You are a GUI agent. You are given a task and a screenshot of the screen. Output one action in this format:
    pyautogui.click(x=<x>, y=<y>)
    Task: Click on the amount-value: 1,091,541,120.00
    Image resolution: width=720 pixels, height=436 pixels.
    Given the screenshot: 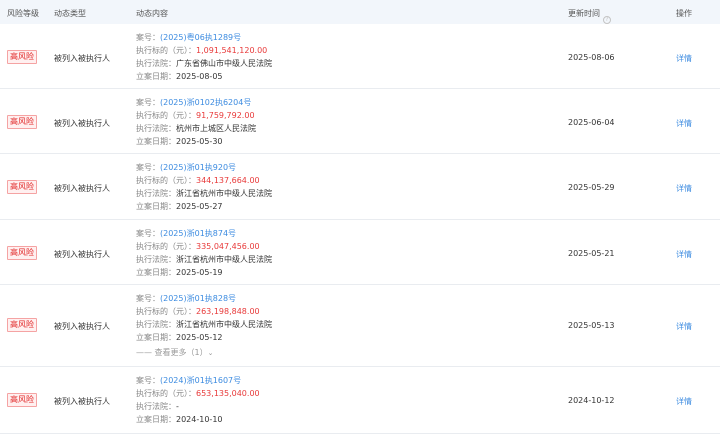 What is the action you would take?
    pyautogui.click(x=232, y=50)
    